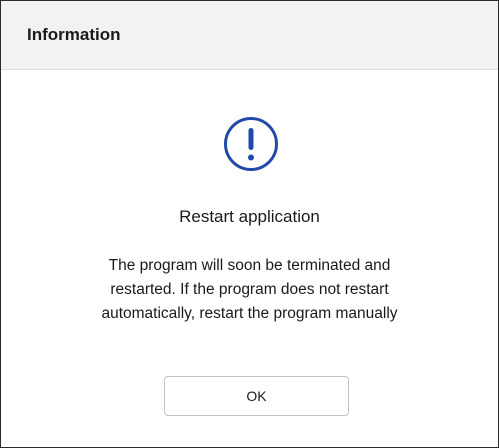 The height and width of the screenshot is (448, 499). What do you see at coordinates (256, 396) in the screenshot?
I see `ok-button: OK` at bounding box center [256, 396].